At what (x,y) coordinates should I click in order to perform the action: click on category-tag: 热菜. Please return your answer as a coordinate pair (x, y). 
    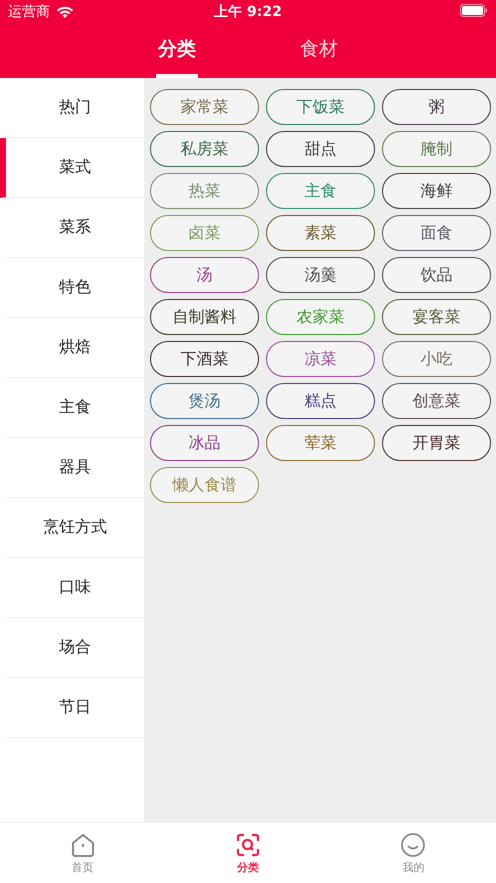
    Looking at the image, I should click on (204, 191).